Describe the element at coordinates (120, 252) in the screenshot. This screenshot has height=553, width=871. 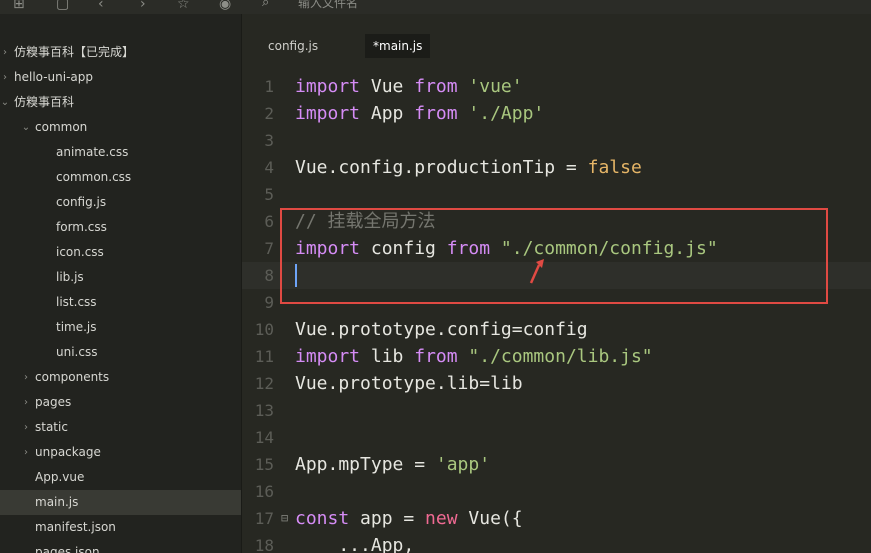
I see `sidebar-item: icon.css` at that location.